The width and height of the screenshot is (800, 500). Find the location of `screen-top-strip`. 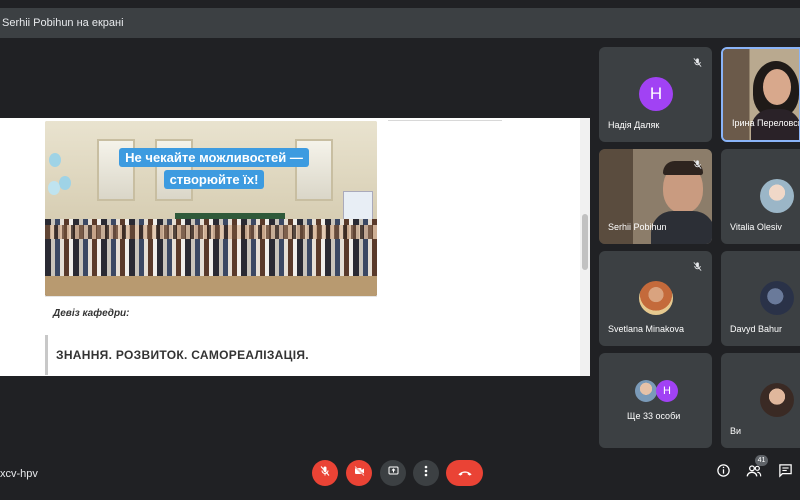

screen-top-strip is located at coordinates (445, 119).